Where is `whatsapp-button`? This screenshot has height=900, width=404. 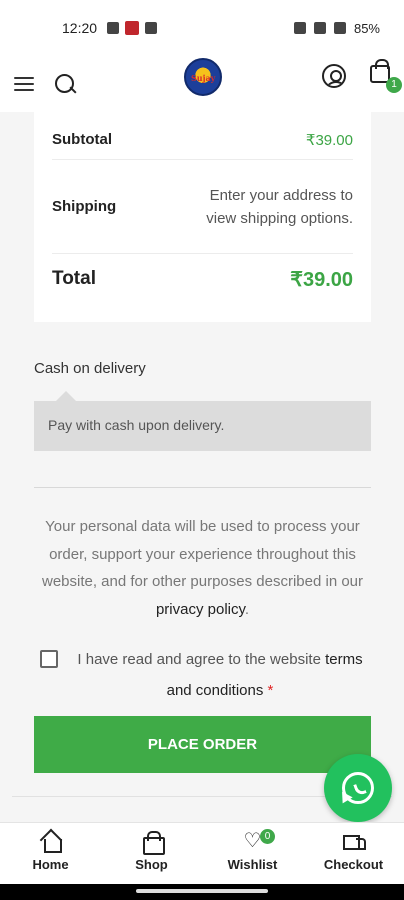
whatsapp-button is located at coordinates (358, 788).